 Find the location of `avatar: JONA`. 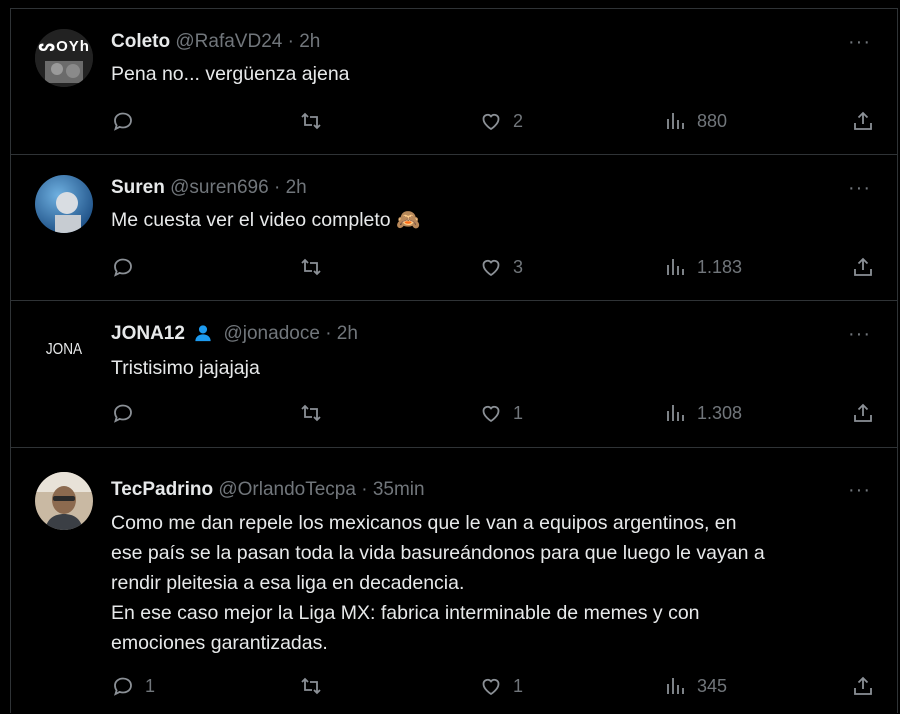

avatar: JONA is located at coordinates (64, 352).